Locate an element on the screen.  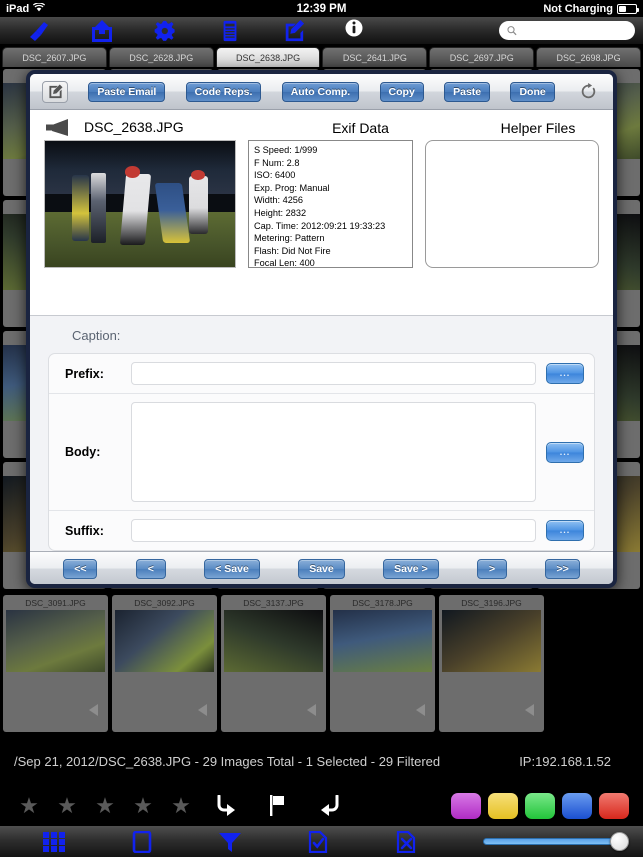
tab-dsc-2628: DSC_2628.JPG is located at coordinates (161, 57).